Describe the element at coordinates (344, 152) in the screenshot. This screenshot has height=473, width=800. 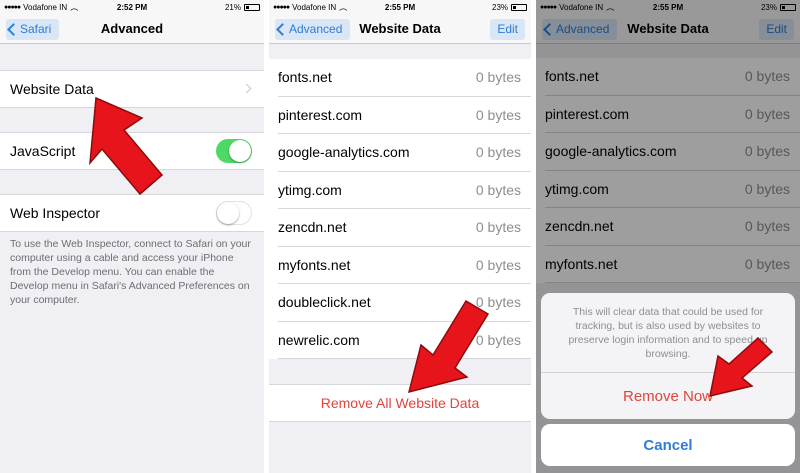
I see `website-domain: google-analytics.com` at that location.